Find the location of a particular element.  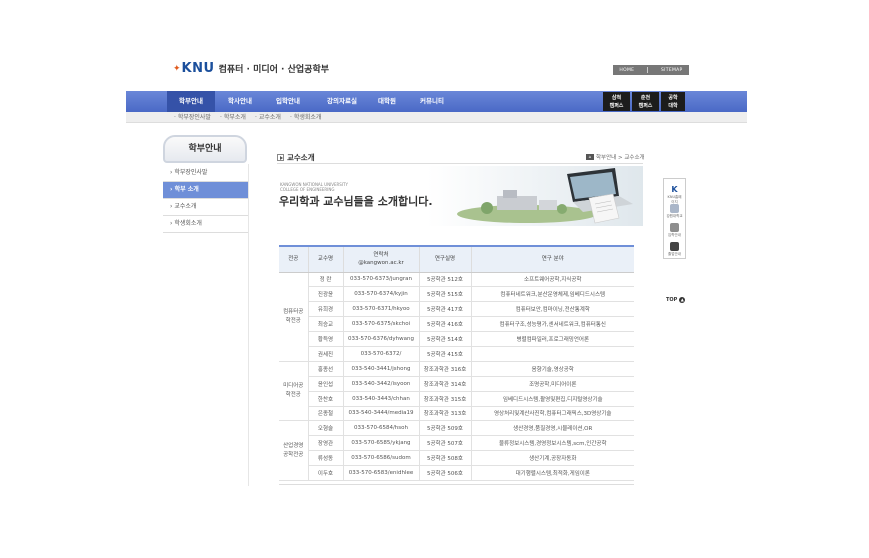

subnav-label: 학부소개 is located at coordinates (234, 117).